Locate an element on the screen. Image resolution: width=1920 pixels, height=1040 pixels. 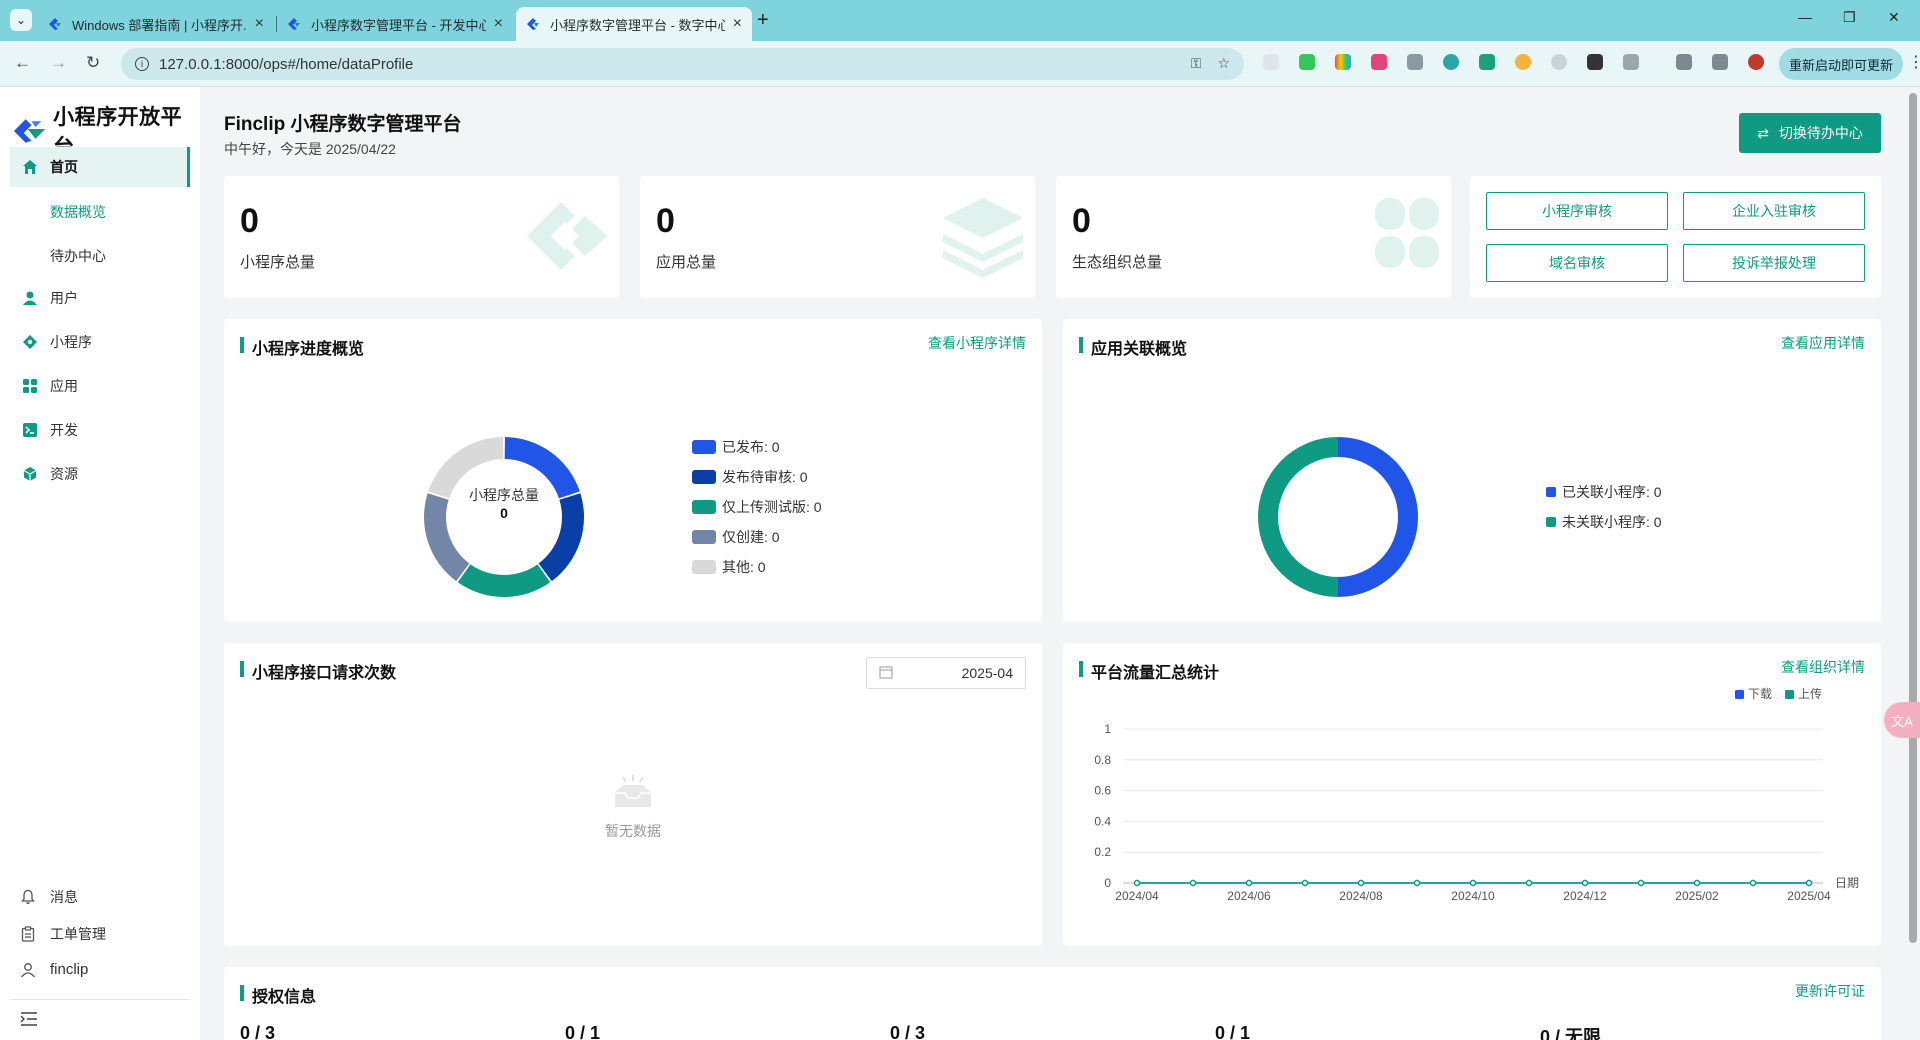
sidebar-bottom-label: 工单管理 is located at coordinates (78, 934).